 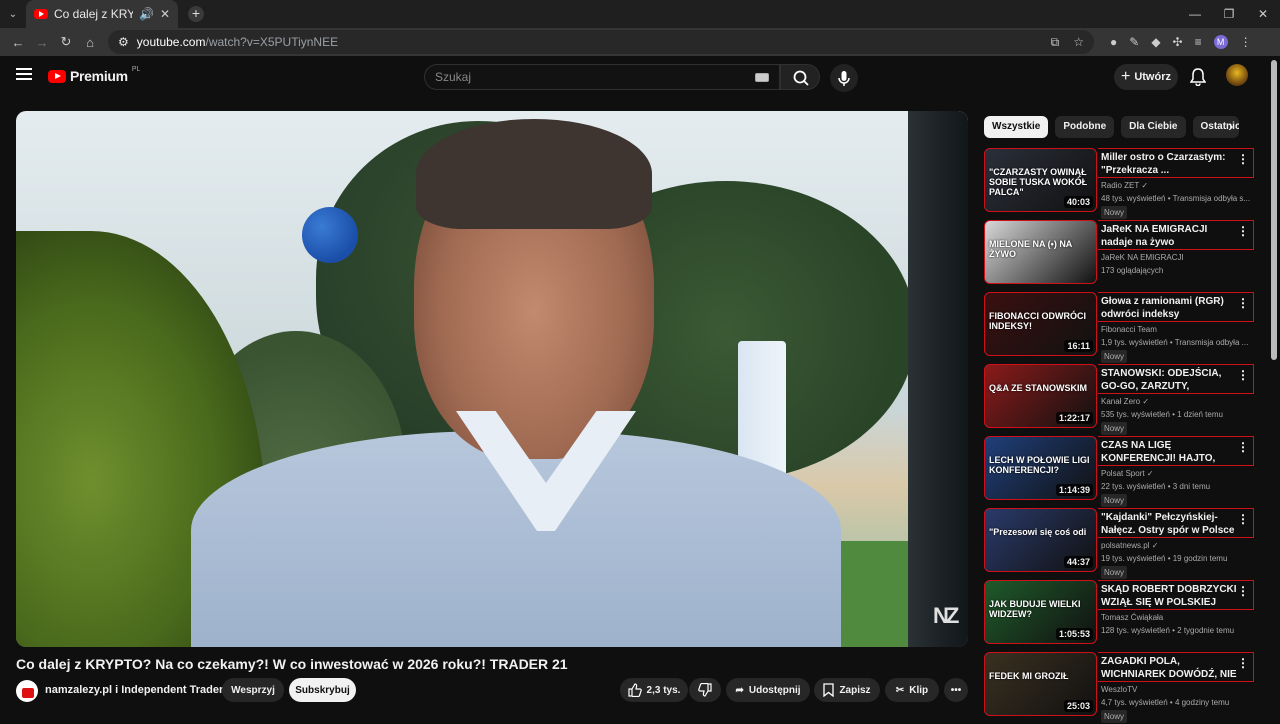 I want to click on notifications-bell-icon, so click(x=1198, y=79).